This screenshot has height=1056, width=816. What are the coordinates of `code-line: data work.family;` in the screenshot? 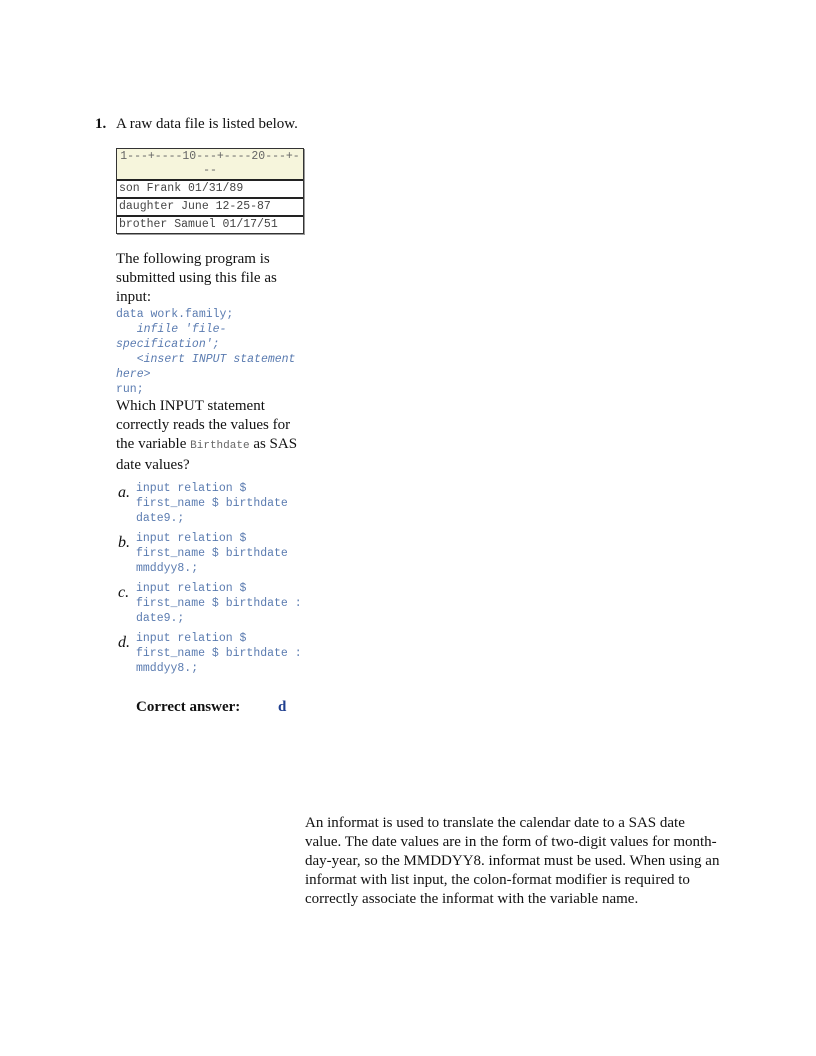 It's located at (175, 314).